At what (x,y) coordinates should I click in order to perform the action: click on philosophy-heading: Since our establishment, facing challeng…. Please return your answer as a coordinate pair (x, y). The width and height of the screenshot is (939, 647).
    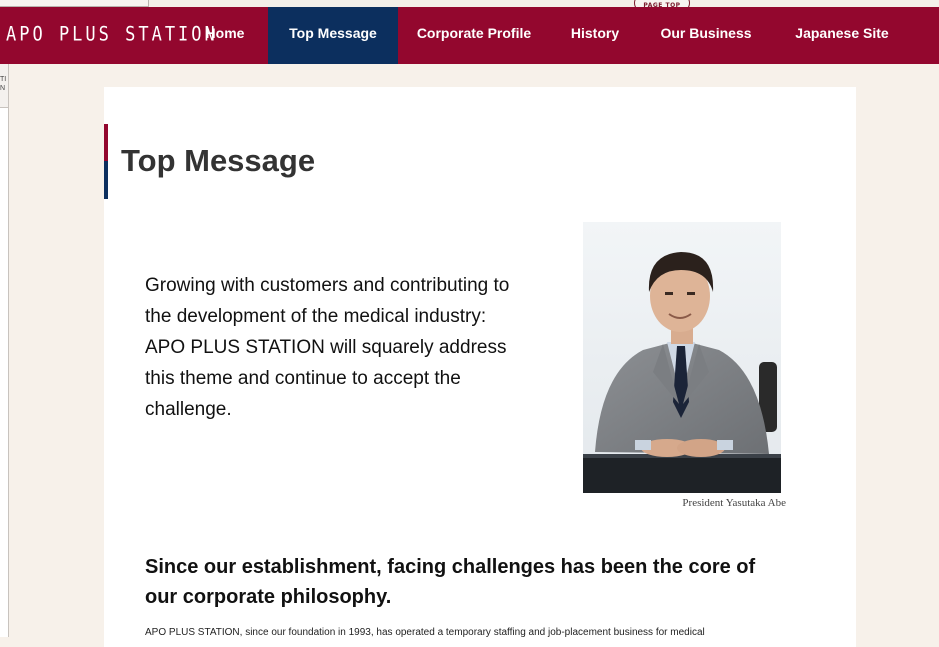
    Looking at the image, I should click on (450, 582).